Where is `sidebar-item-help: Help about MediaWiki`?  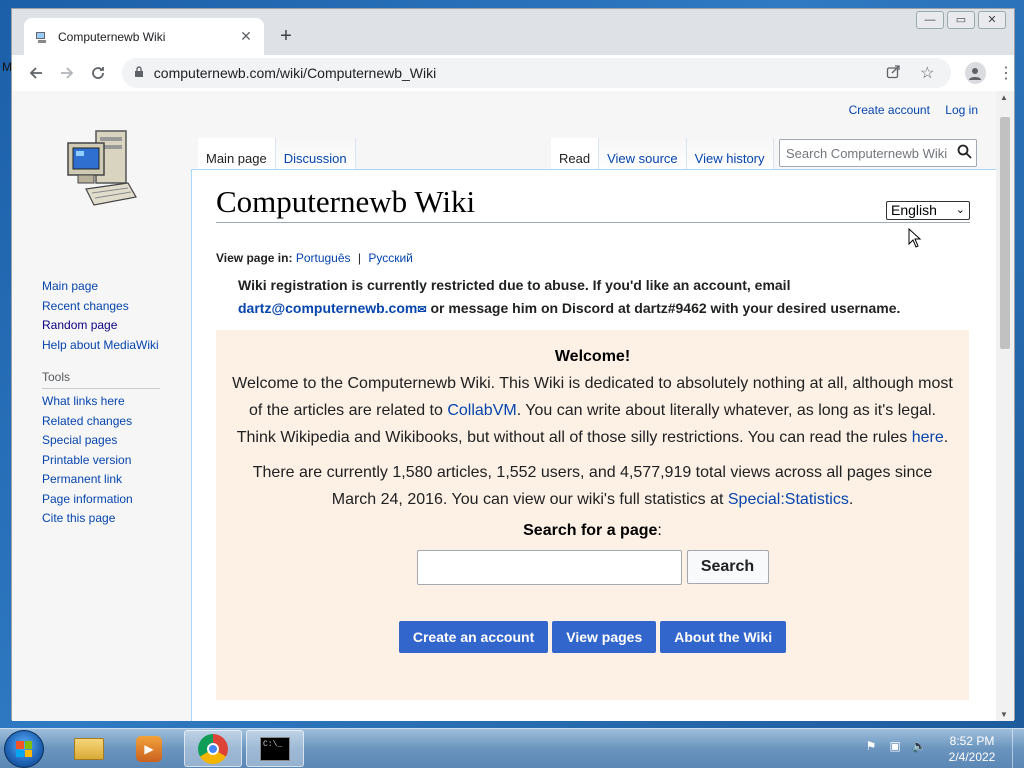 sidebar-item-help: Help about MediaWiki is located at coordinates (117, 346).